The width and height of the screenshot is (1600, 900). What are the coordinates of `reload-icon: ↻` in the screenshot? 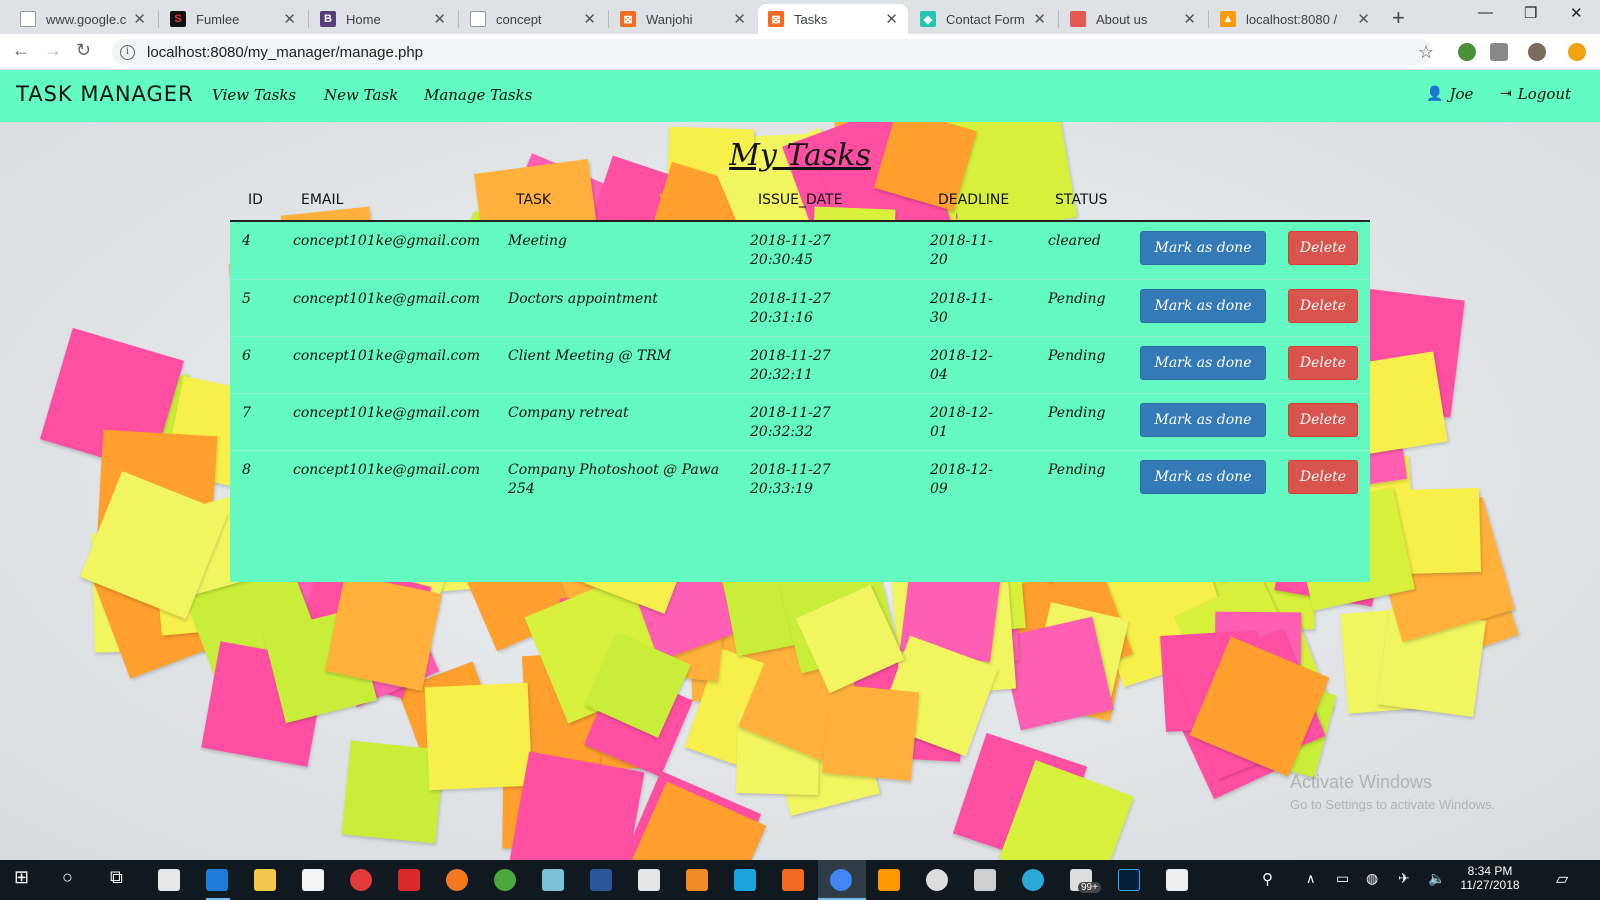 It's located at (83, 50).